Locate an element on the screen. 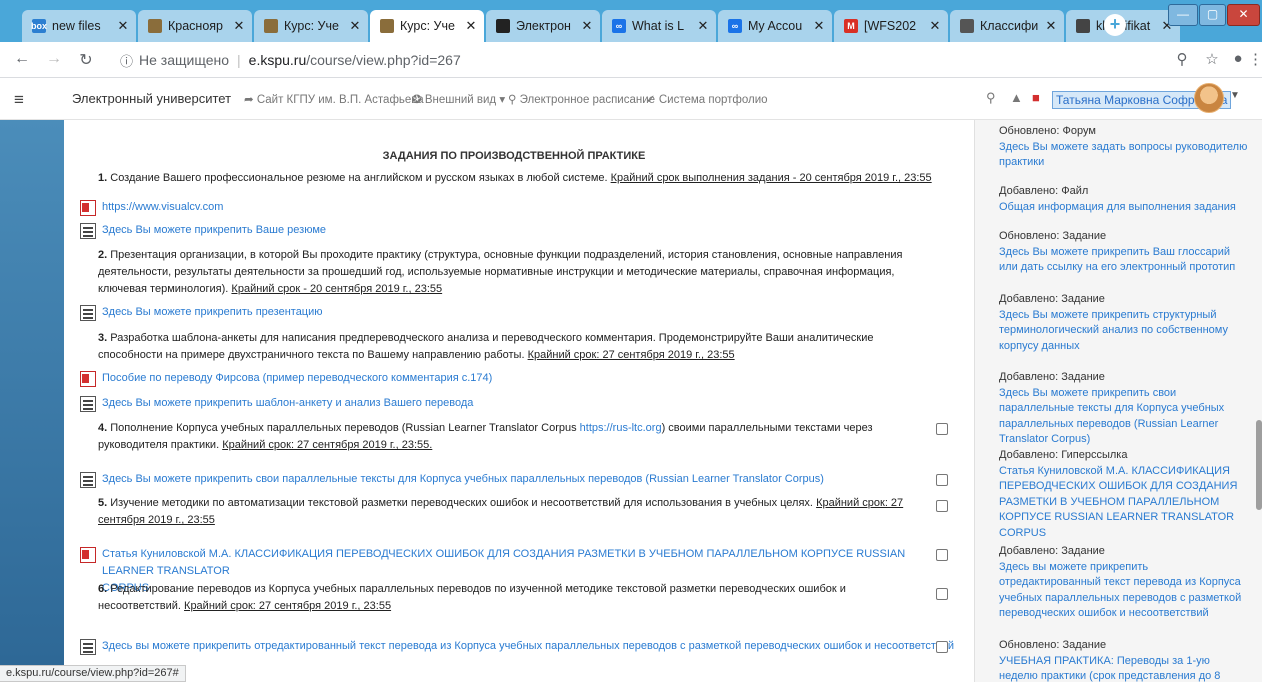  activity-head: Добавлено: Гиперссылка is located at coordinates (1063, 455).